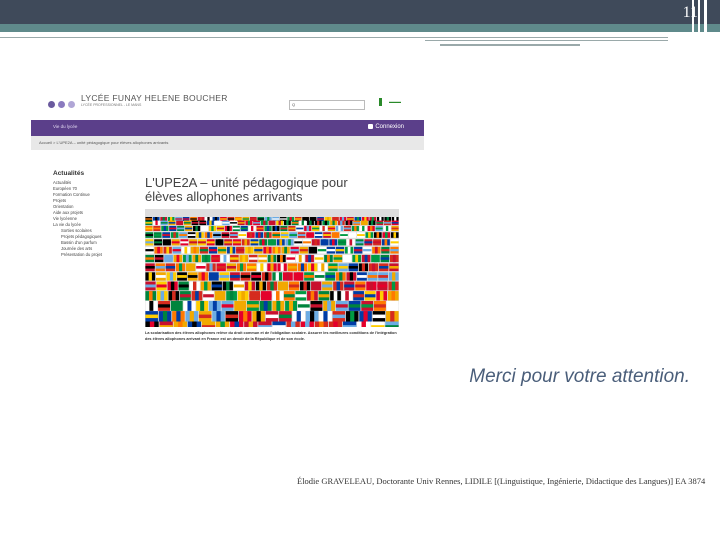  Describe the element at coordinates (371, 126) in the screenshot. I see `user-icon` at that location.